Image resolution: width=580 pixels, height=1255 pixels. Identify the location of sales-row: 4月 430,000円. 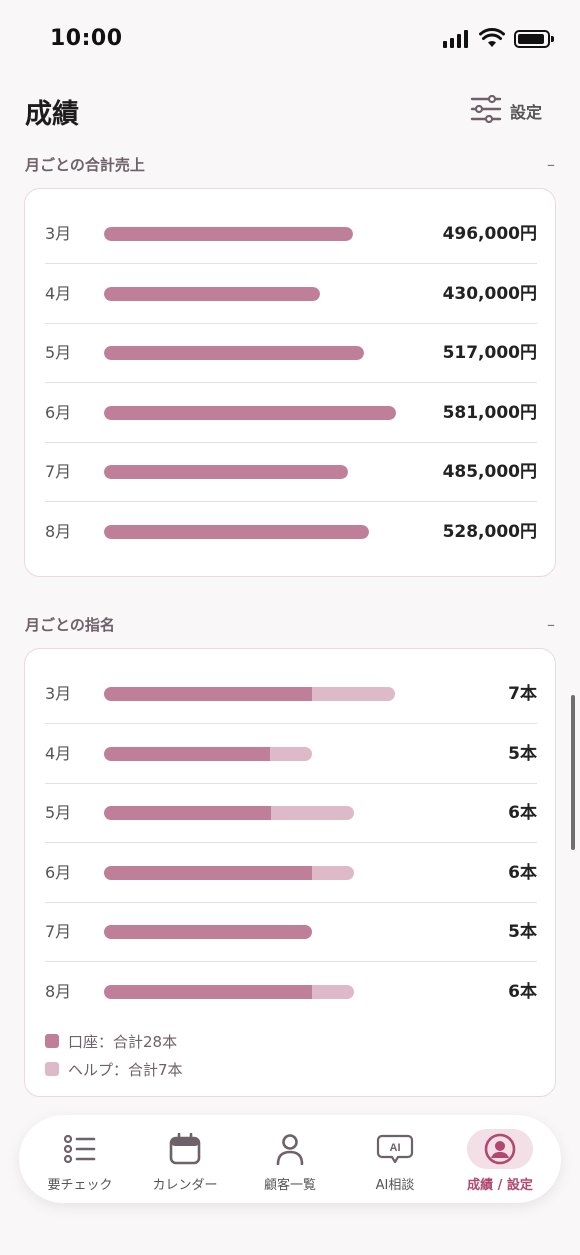
(291, 294).